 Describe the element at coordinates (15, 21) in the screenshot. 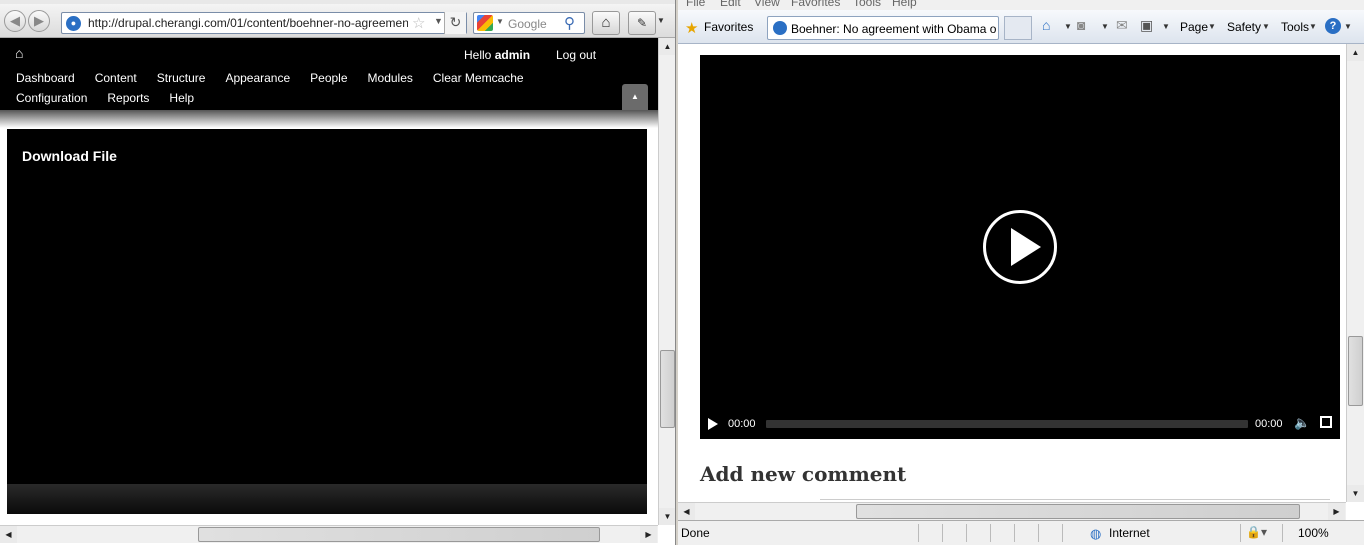

I see `back-button: ◀` at that location.